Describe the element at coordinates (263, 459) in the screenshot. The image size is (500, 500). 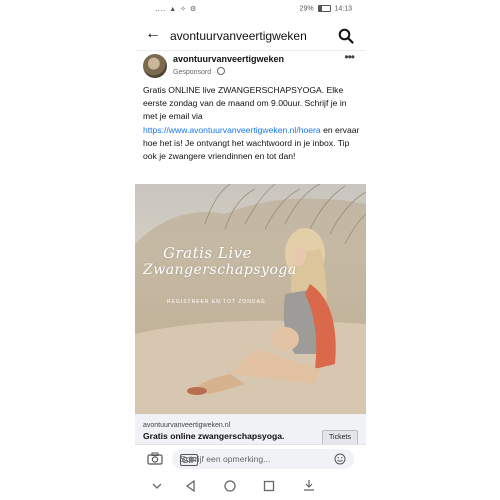
I see `comment-input: Schrijf een opmerking... GIF` at that location.